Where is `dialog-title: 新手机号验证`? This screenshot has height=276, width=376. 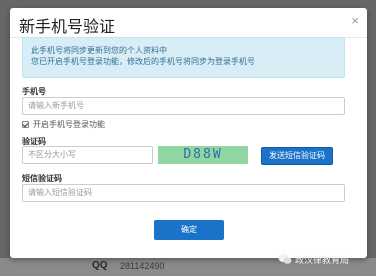 dialog-title: 新手机号验证 is located at coordinates (67, 27).